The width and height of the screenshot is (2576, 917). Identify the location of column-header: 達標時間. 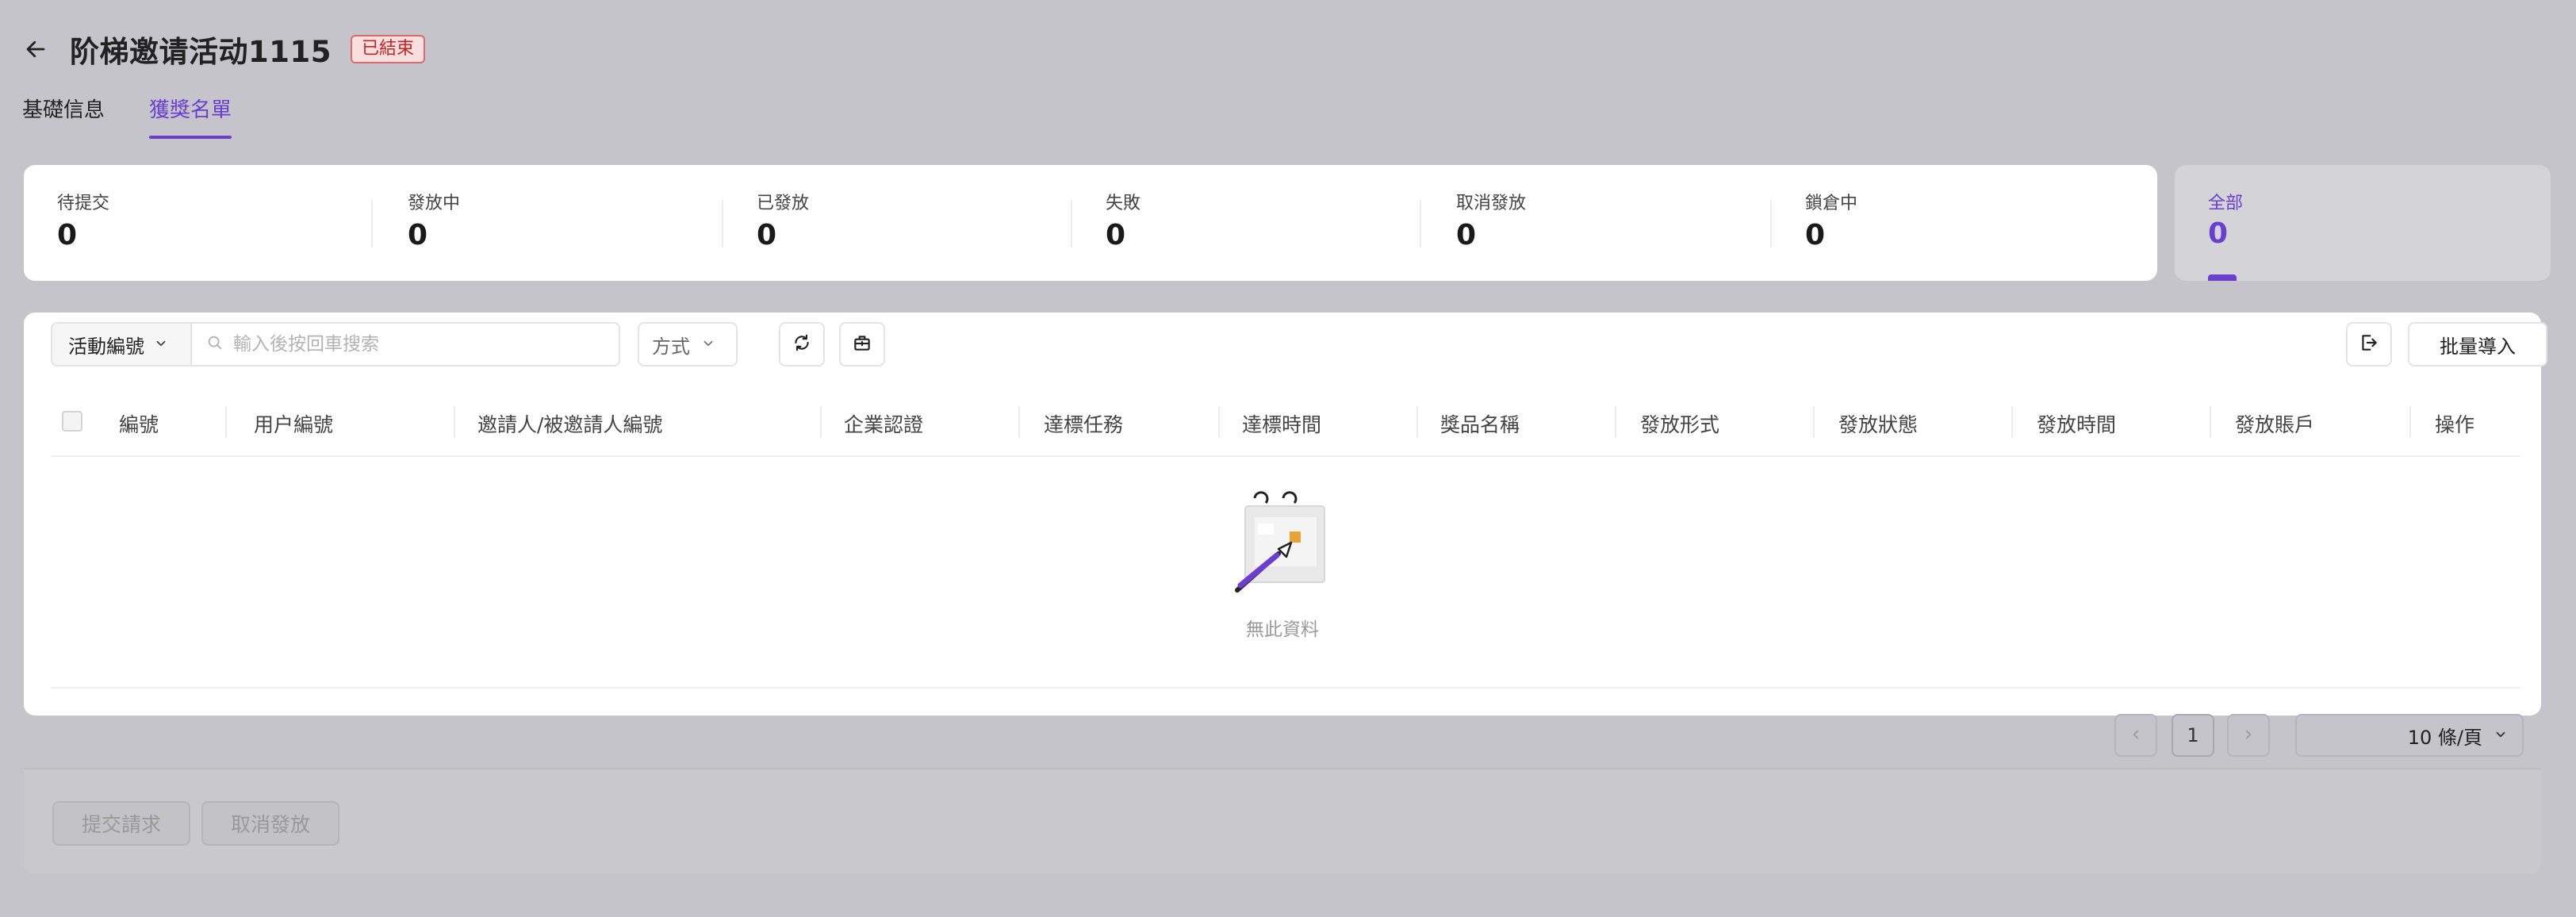
(1282, 424).